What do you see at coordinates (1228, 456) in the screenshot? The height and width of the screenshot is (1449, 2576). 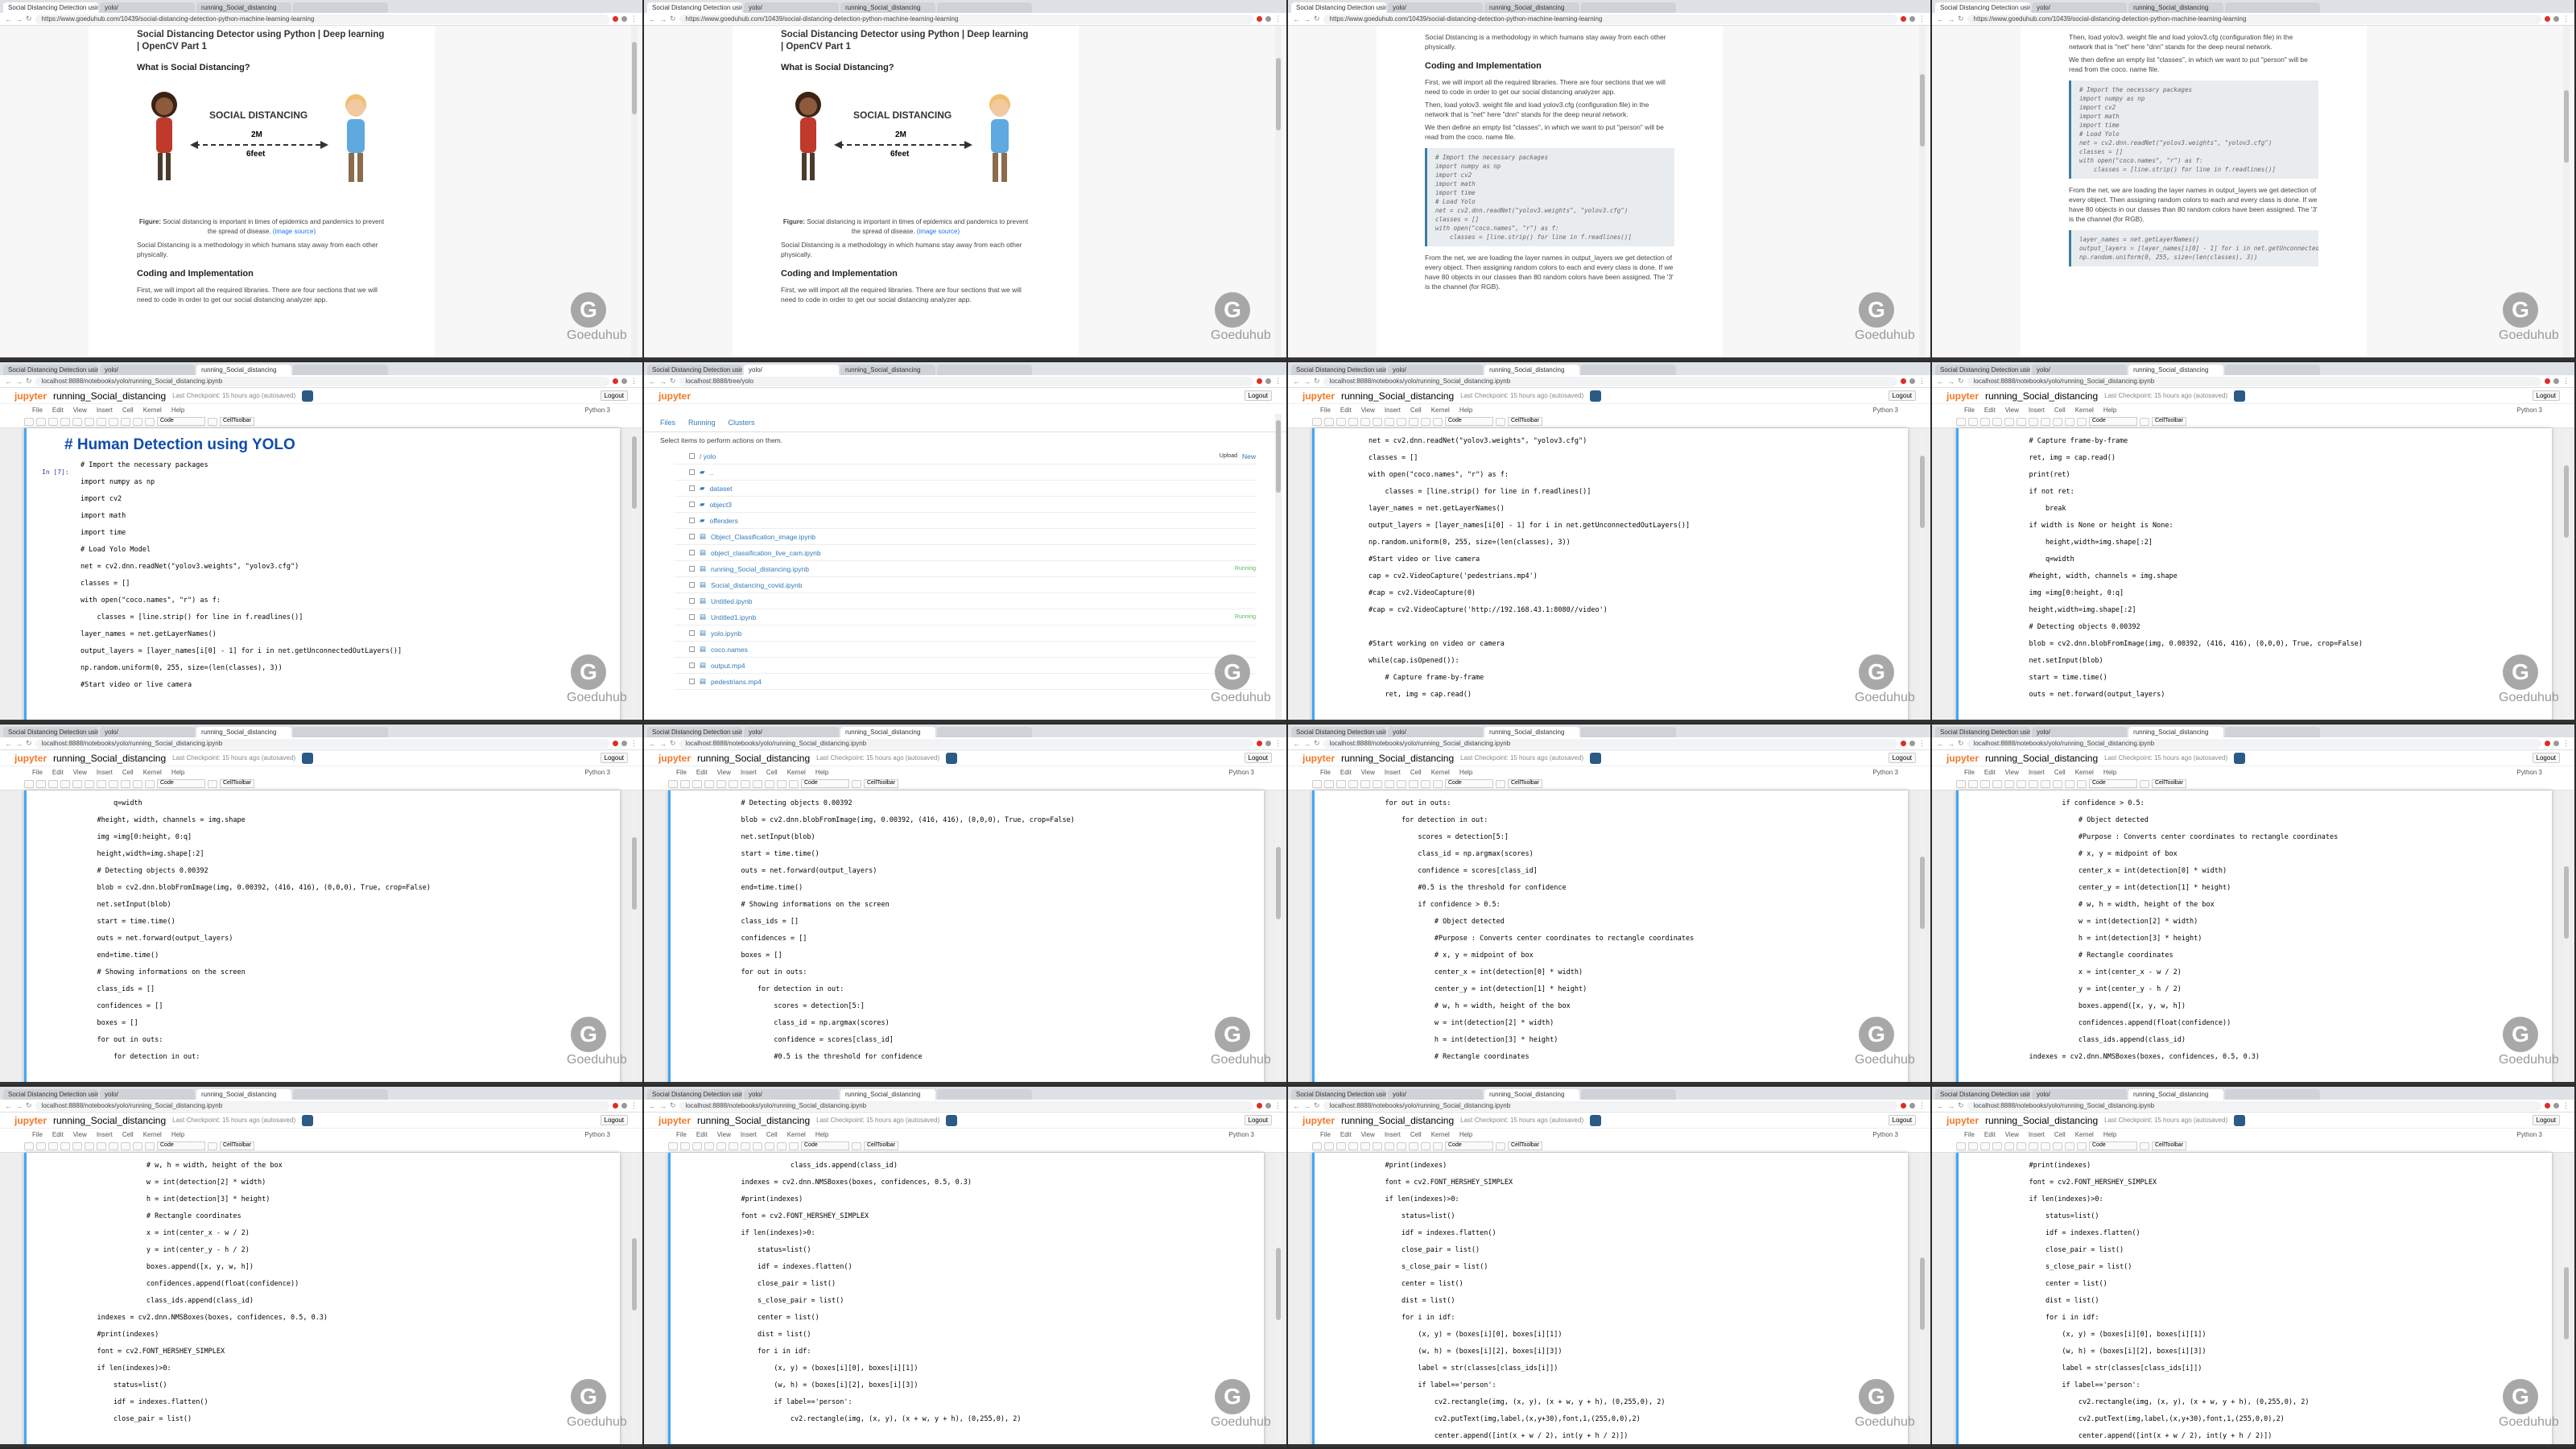 I see `upload-button: Upload` at bounding box center [1228, 456].